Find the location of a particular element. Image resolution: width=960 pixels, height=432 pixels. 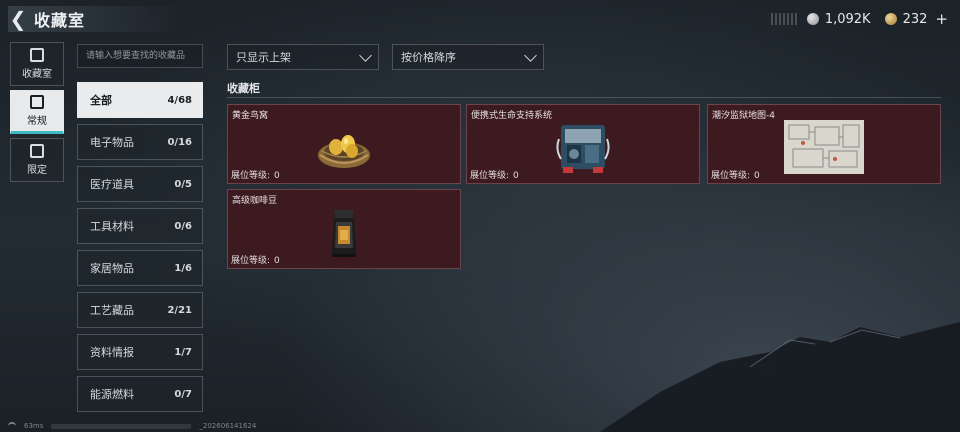

stripes-decoration is located at coordinates (783, 19).